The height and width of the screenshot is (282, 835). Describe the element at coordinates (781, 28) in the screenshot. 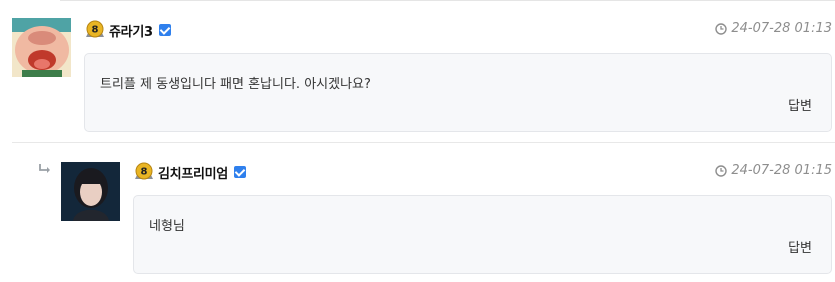

I see `timestamp-text: 24-07-28 01:13` at that location.